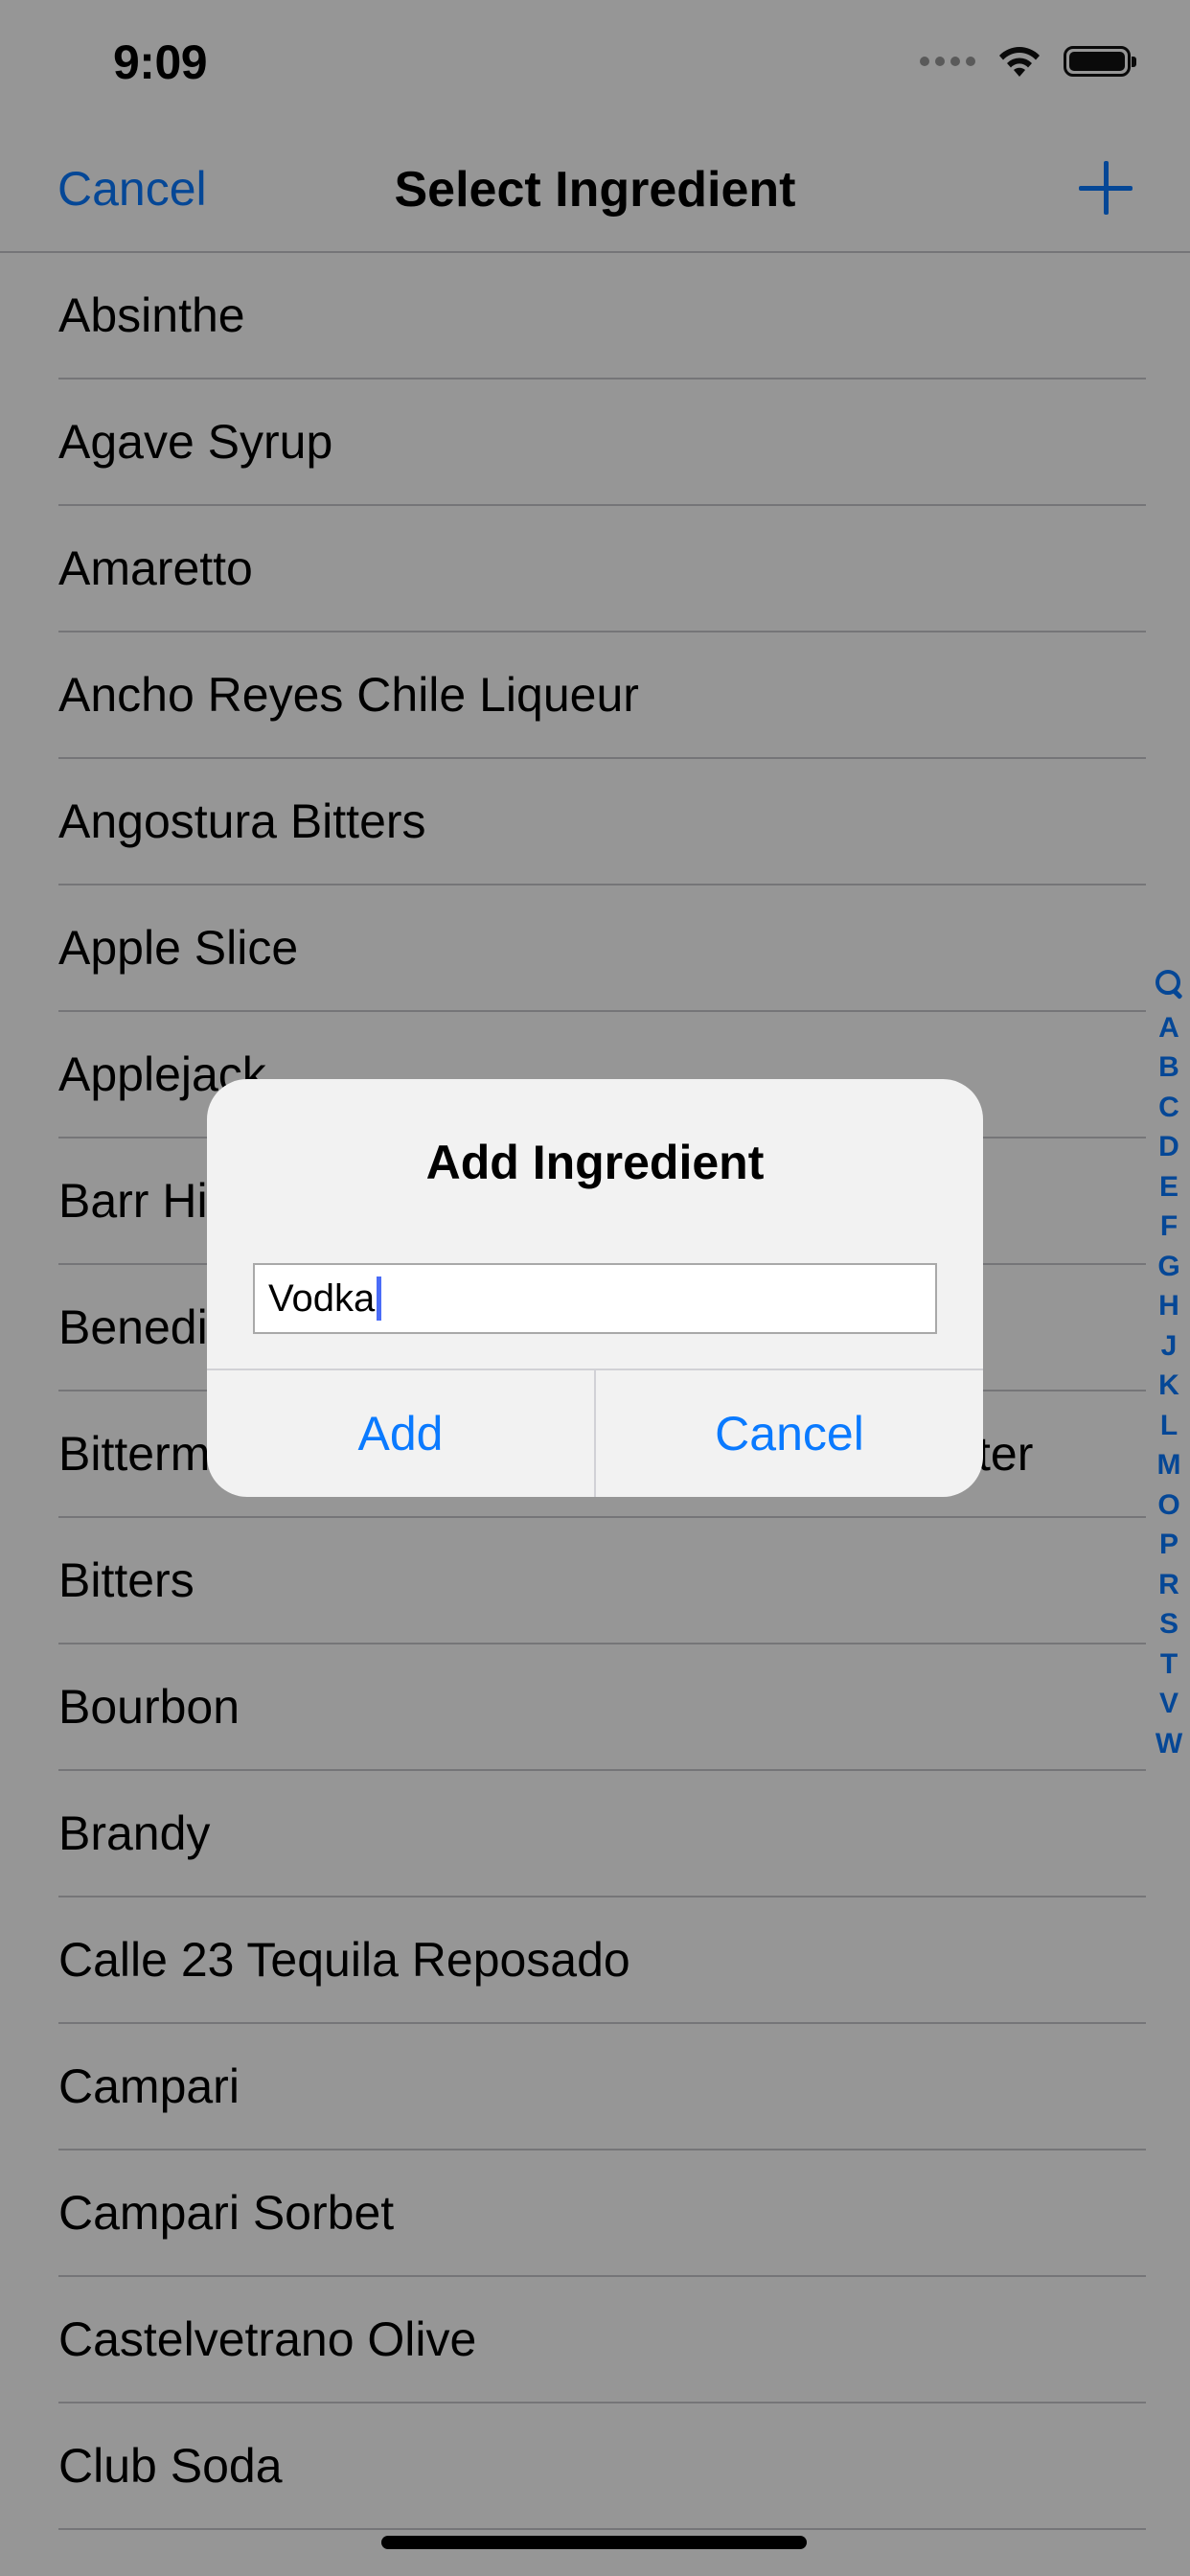  I want to click on alert-title: Add Ingredient, so click(595, 1162).